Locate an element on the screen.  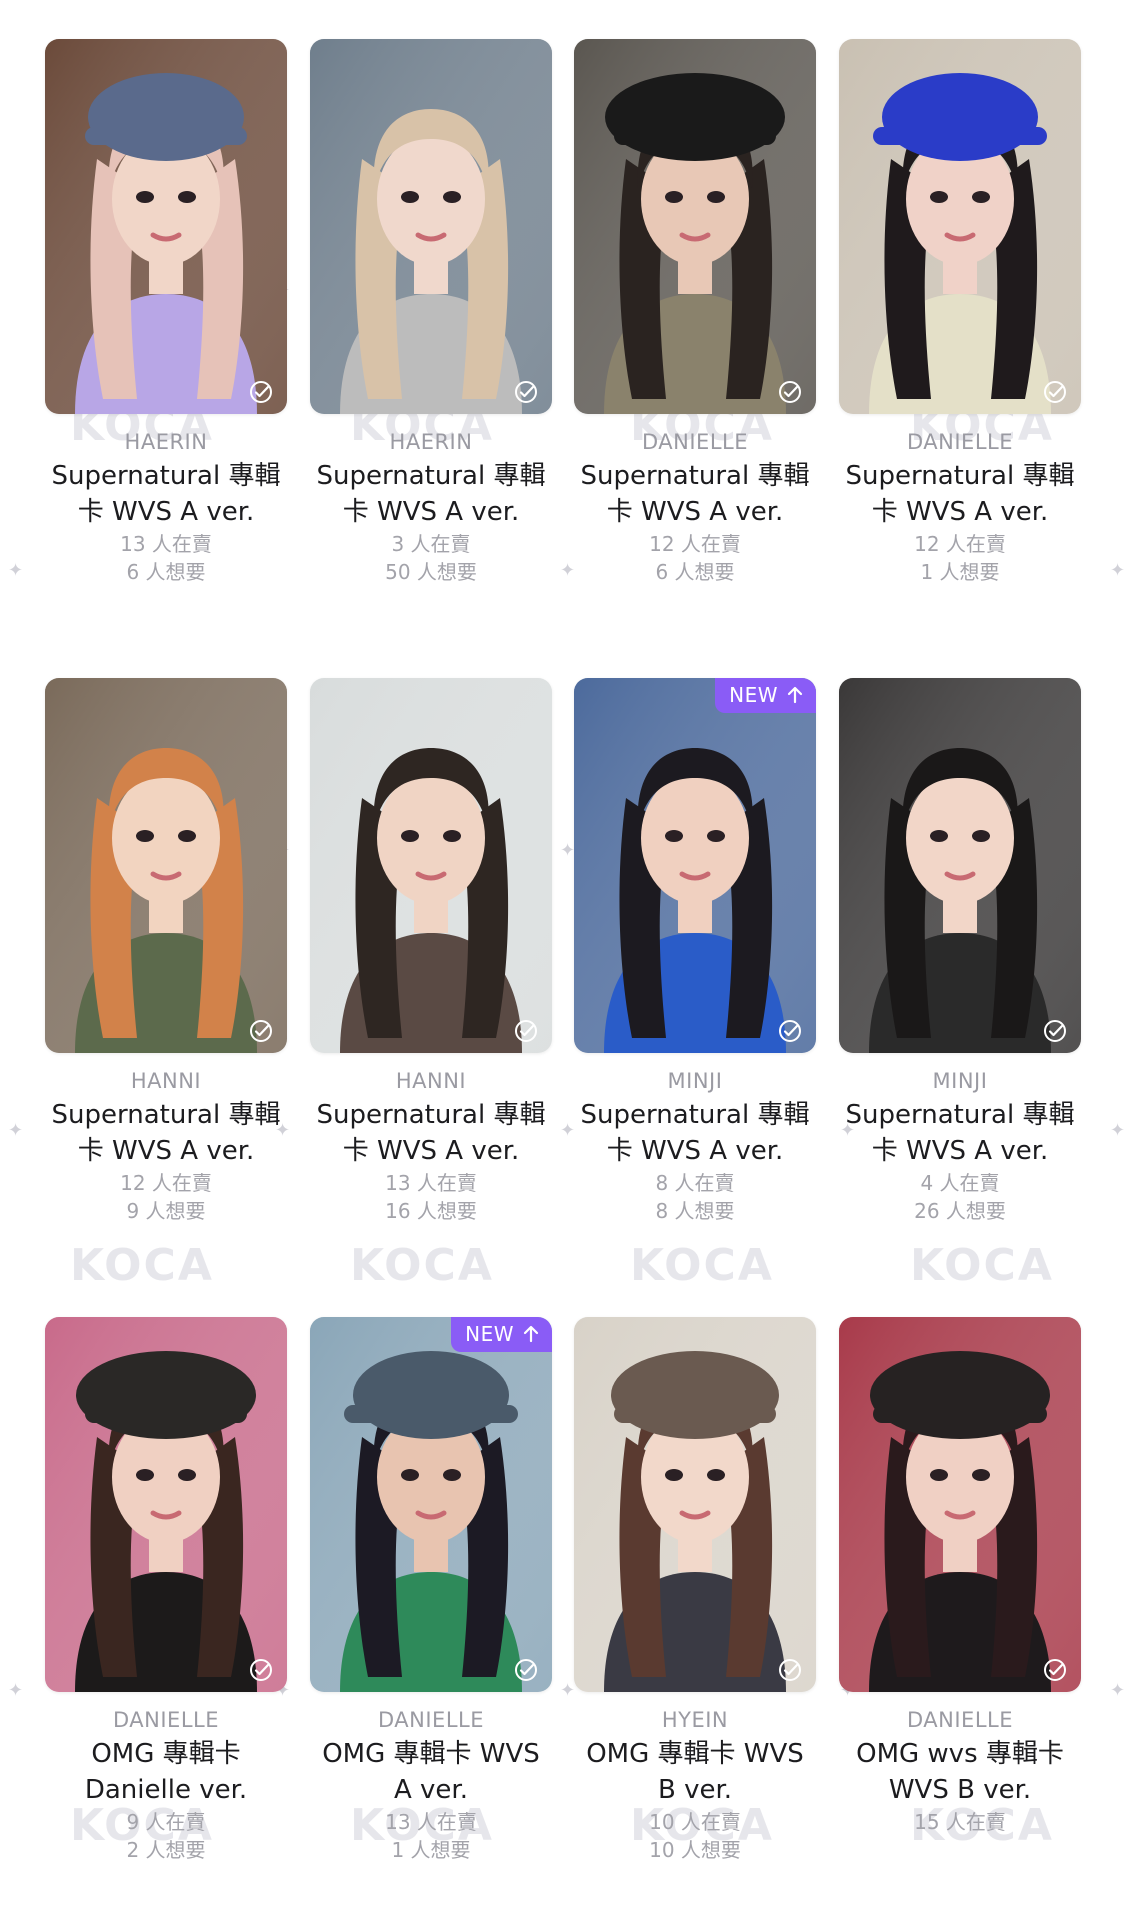
card-title: OMG 專輯卡 WVS A ver. is located at coordinates (431, 1772).